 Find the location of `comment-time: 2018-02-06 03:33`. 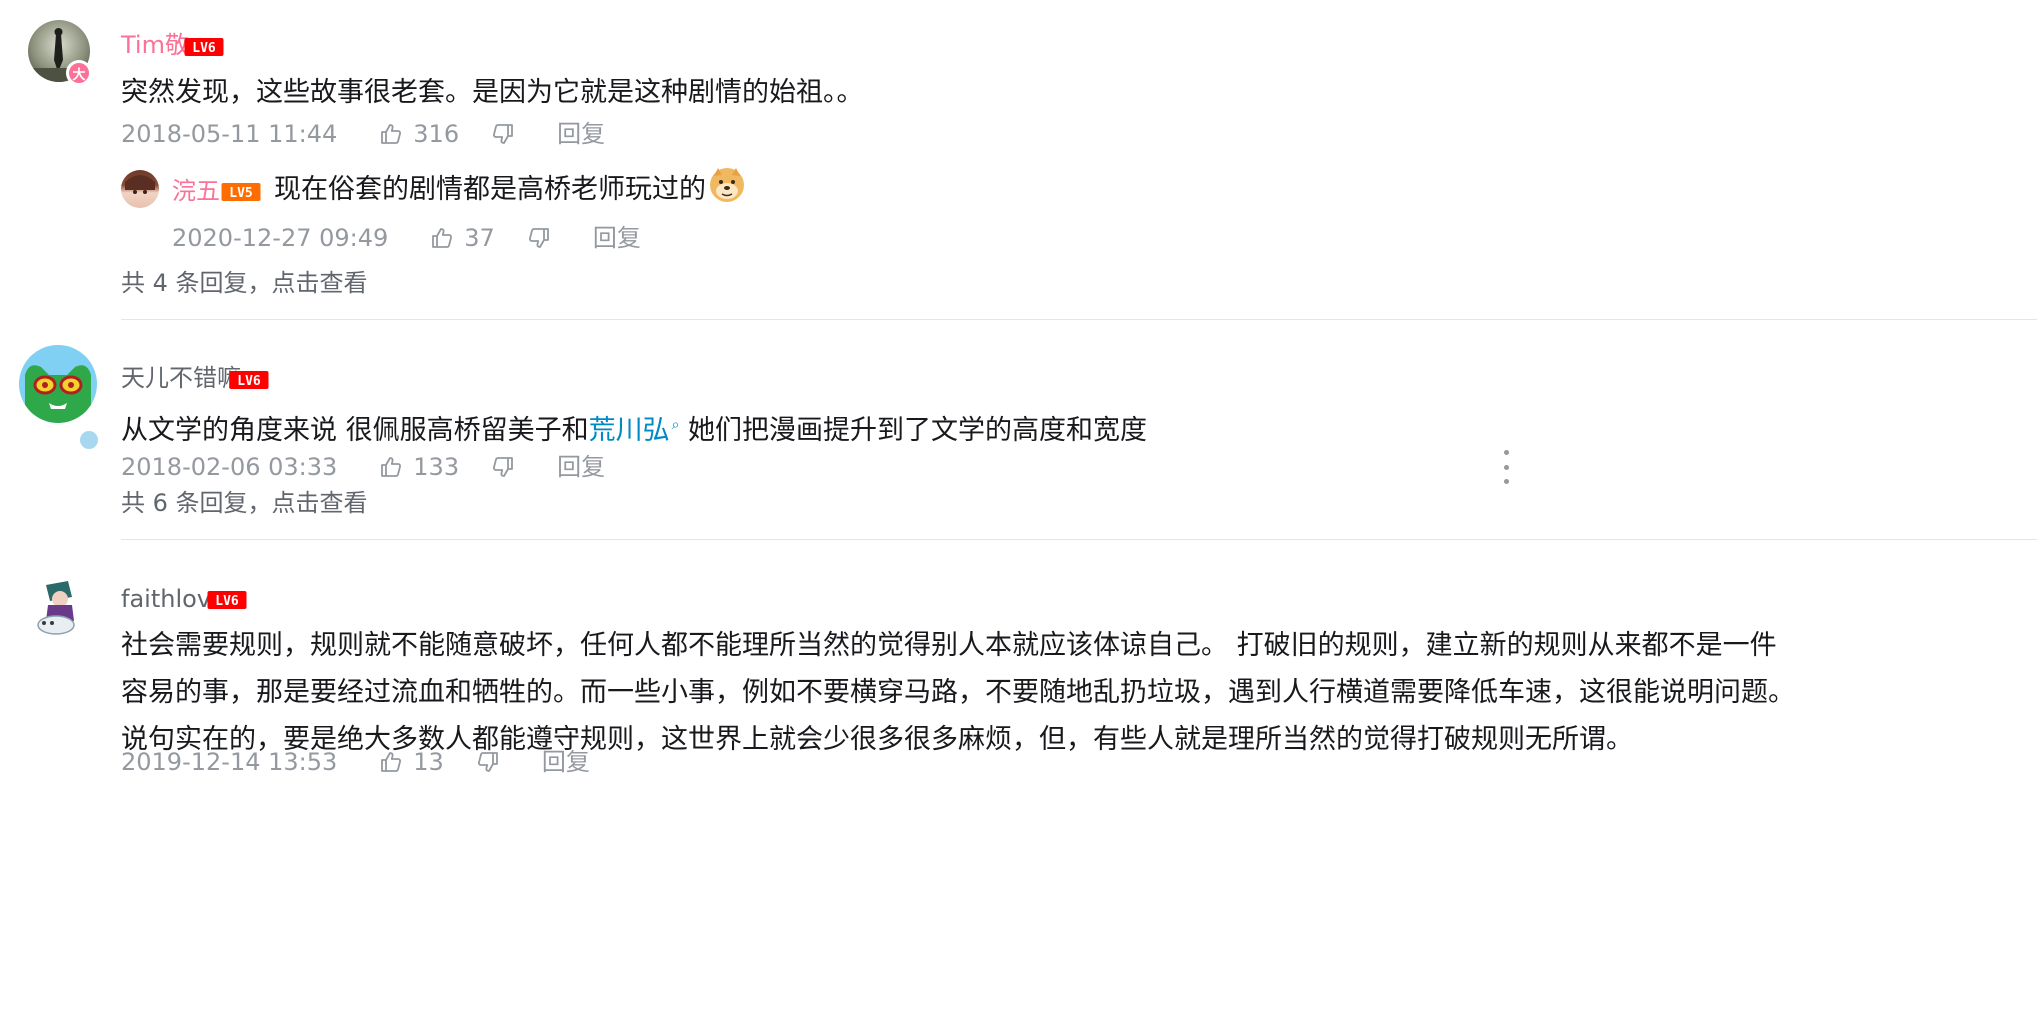

comment-time: 2018-02-06 03:33 is located at coordinates (229, 467).